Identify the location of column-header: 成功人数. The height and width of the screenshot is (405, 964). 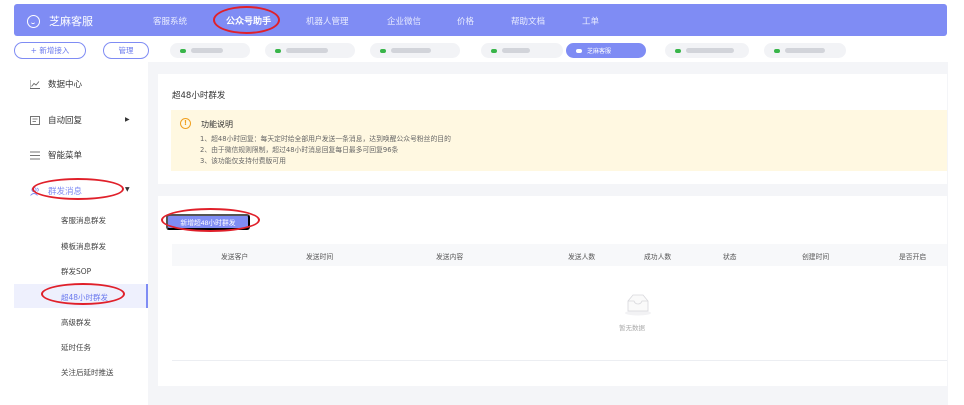
(657, 256).